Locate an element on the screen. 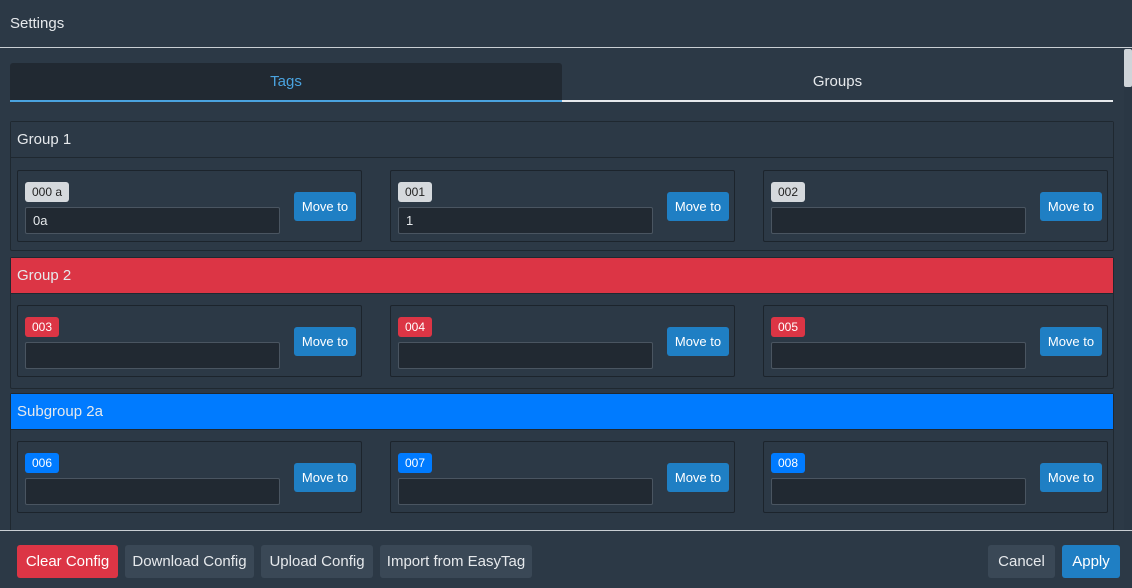 The height and width of the screenshot is (588, 1132). modal-title: Settings is located at coordinates (37, 23).